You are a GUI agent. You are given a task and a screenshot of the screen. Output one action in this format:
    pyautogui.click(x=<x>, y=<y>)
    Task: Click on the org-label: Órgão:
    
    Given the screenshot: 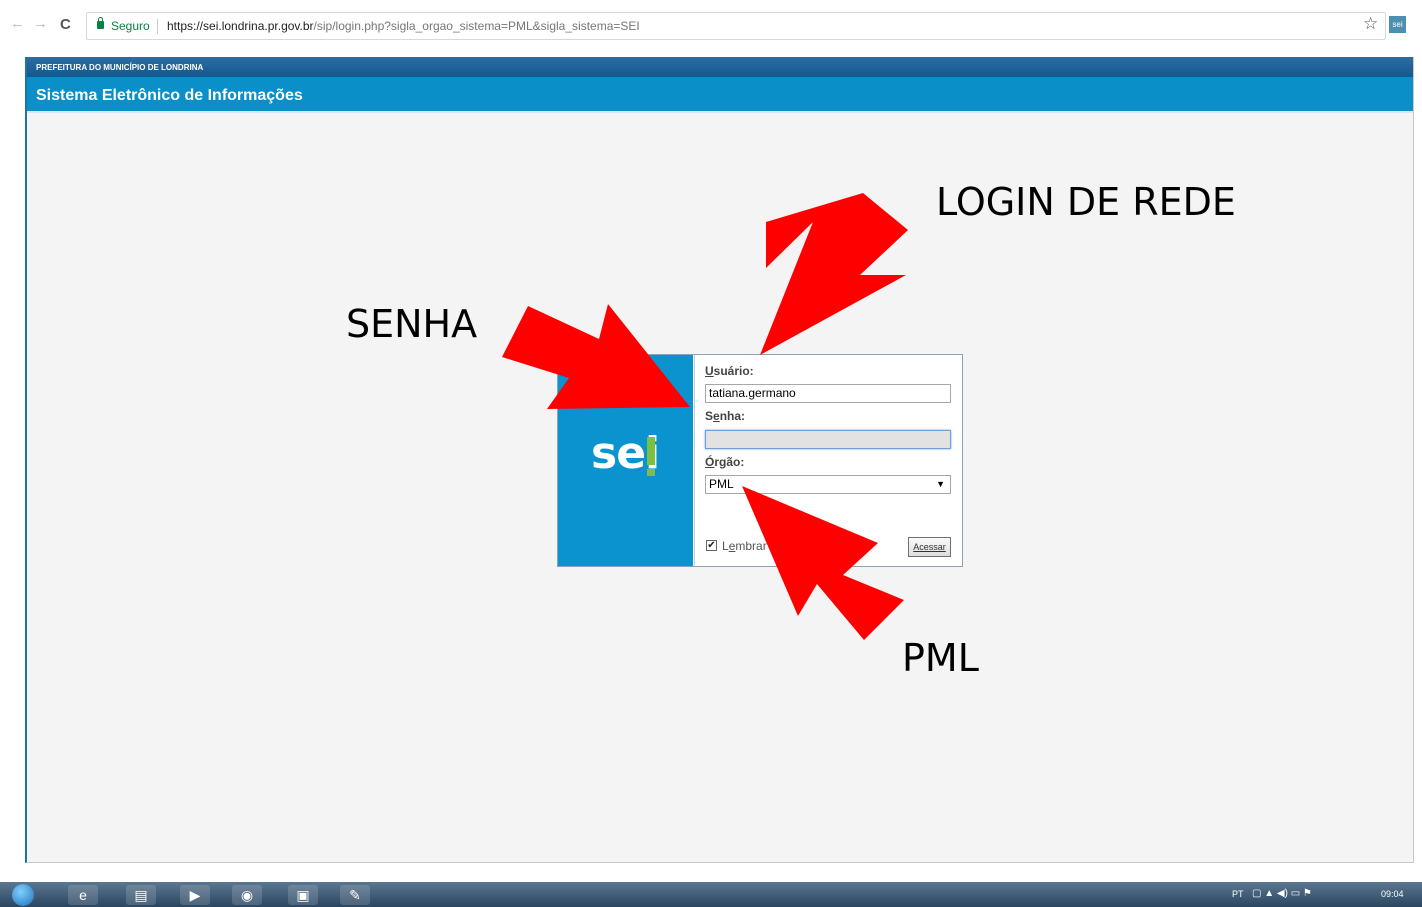 What is the action you would take?
    pyautogui.click(x=725, y=462)
    